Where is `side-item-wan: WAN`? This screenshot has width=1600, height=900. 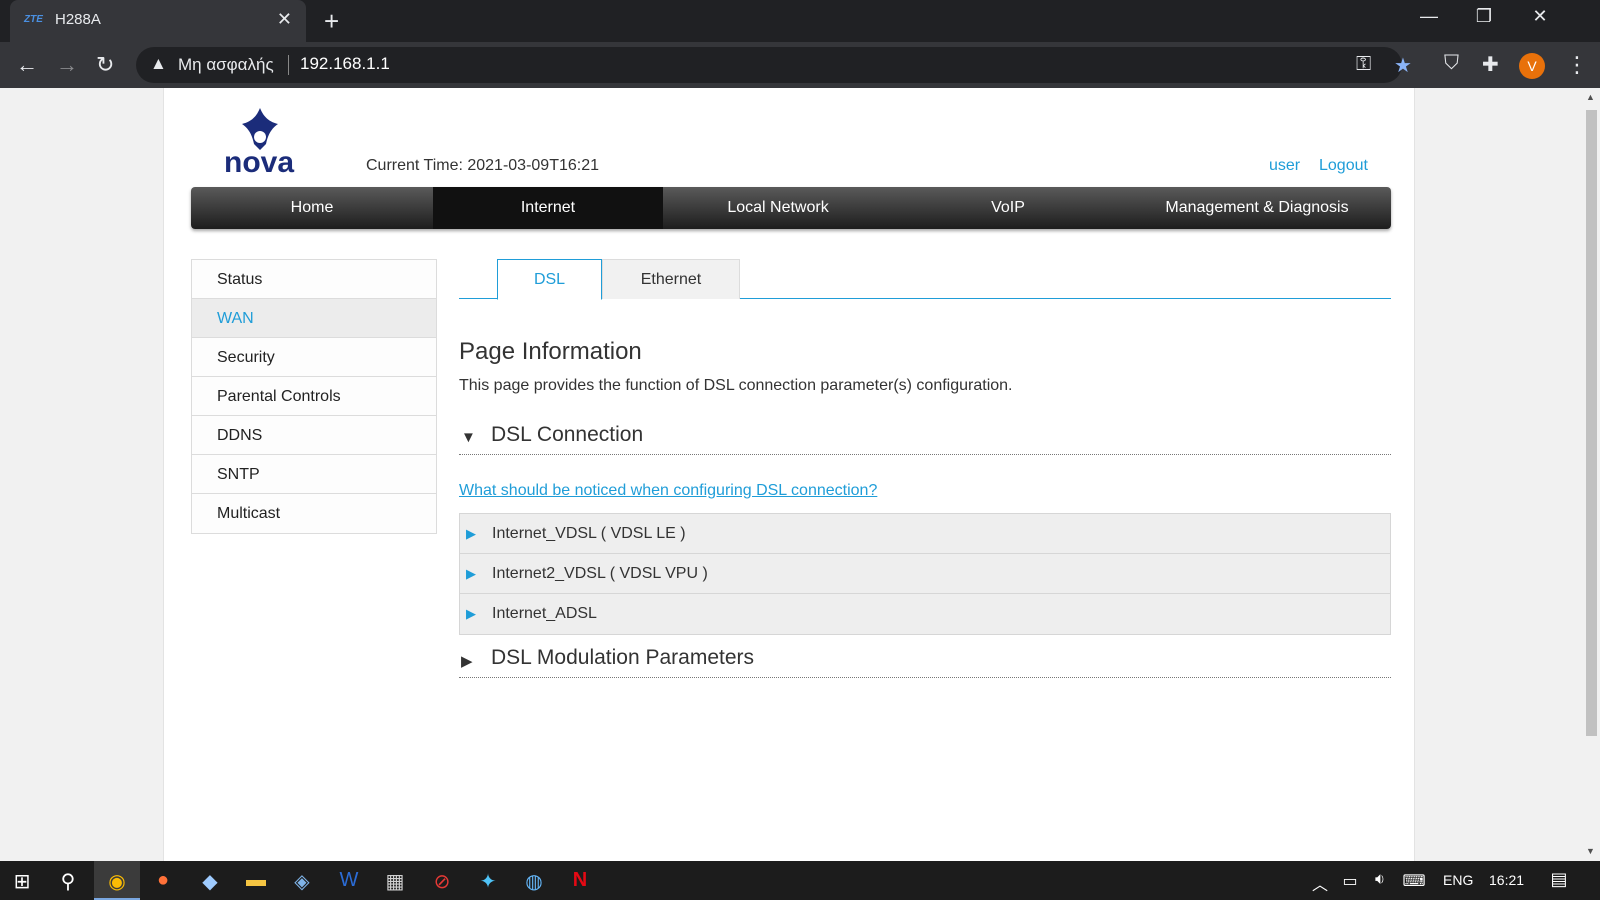
side-item-wan: WAN is located at coordinates (314, 318).